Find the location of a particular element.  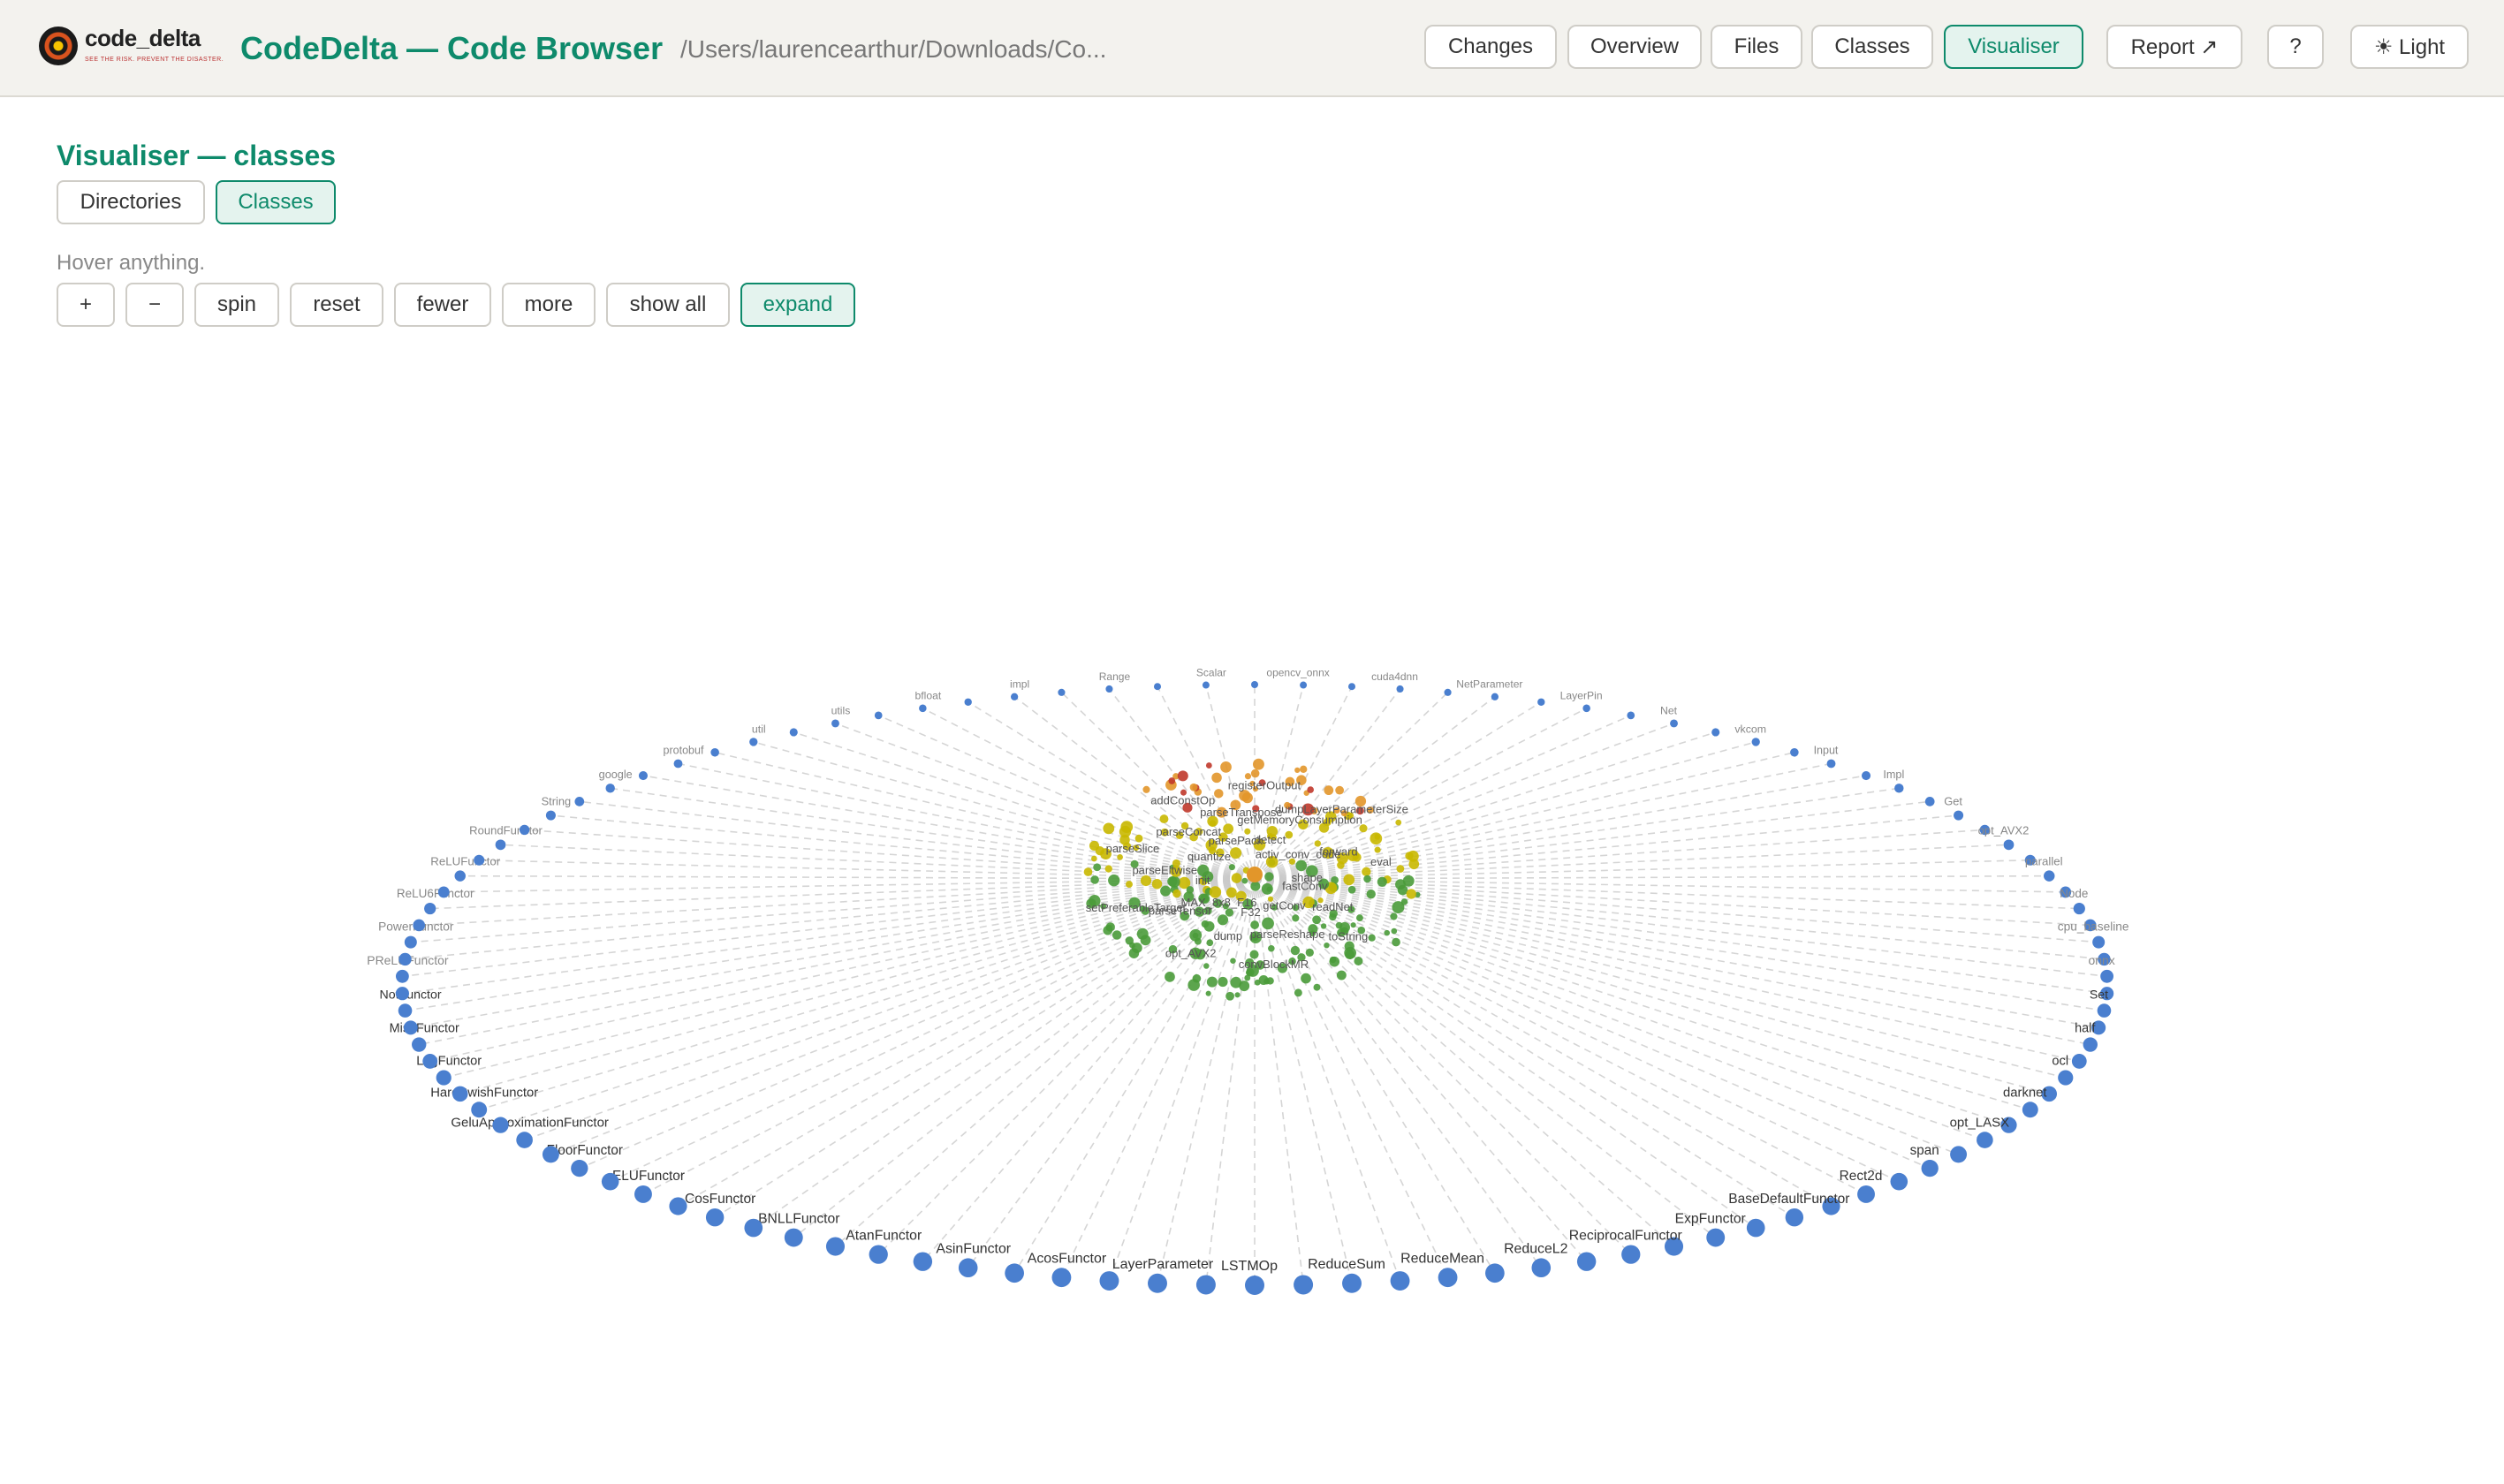

inner-node-label: parseReshape is located at coordinates (1287, 934).